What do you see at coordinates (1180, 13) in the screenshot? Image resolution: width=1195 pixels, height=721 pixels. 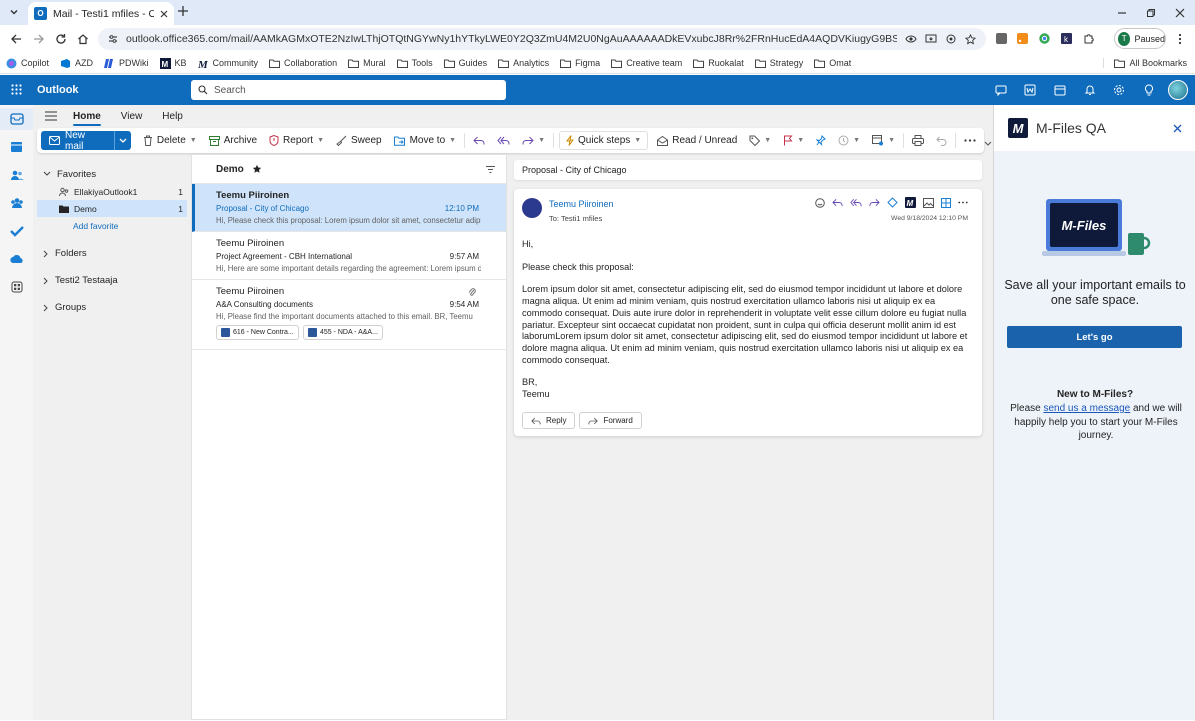 I see `close-window-icon` at bounding box center [1180, 13].